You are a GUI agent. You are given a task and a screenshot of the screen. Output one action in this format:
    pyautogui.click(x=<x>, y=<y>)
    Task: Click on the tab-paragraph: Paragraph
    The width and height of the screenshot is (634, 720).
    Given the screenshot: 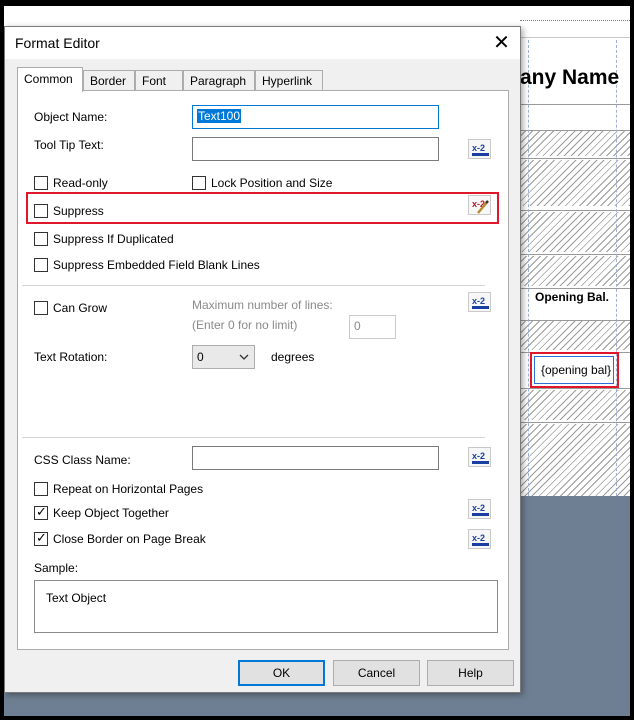 What is the action you would take?
    pyautogui.click(x=219, y=80)
    